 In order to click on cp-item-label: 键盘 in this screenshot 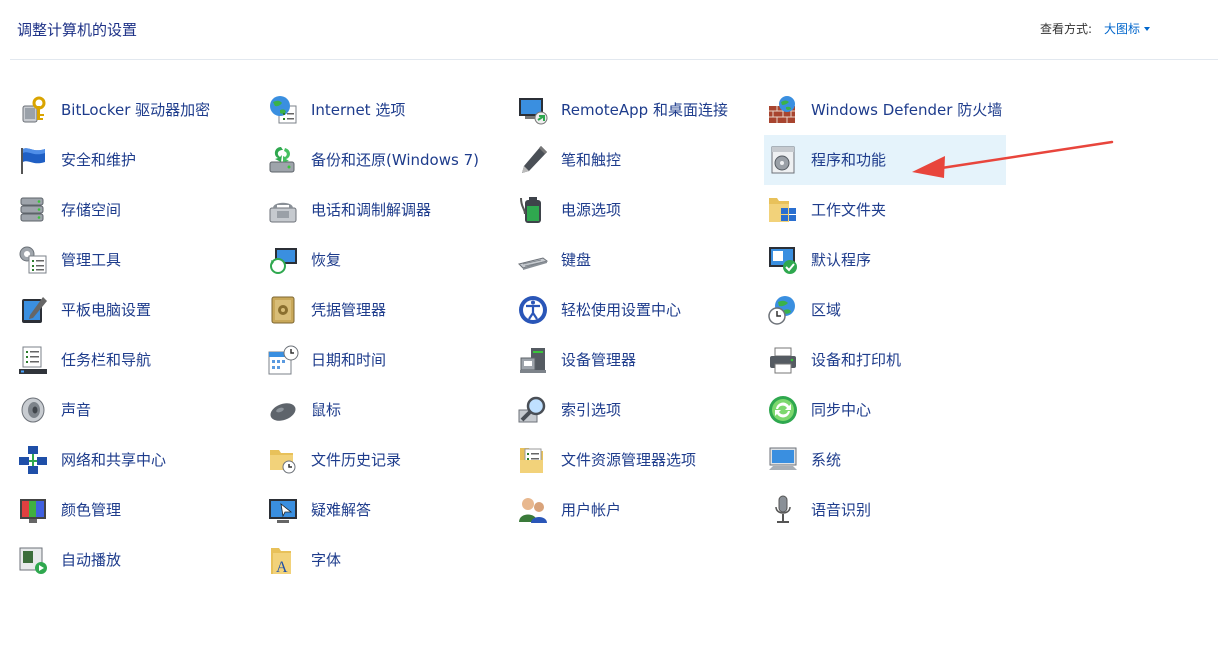, I will do `click(576, 260)`.